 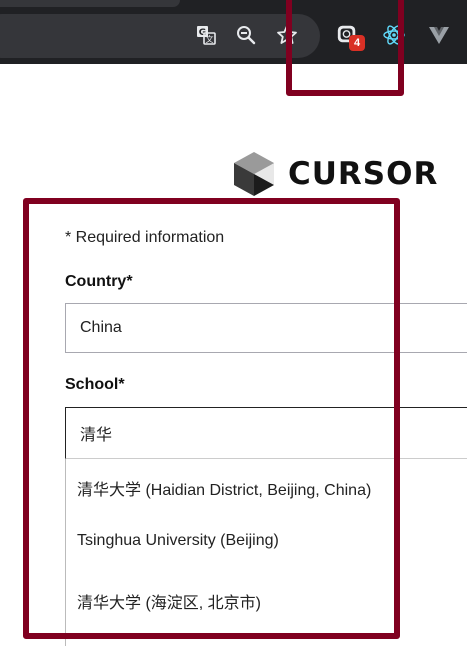 I want to click on address-bar, so click(x=160, y=36).